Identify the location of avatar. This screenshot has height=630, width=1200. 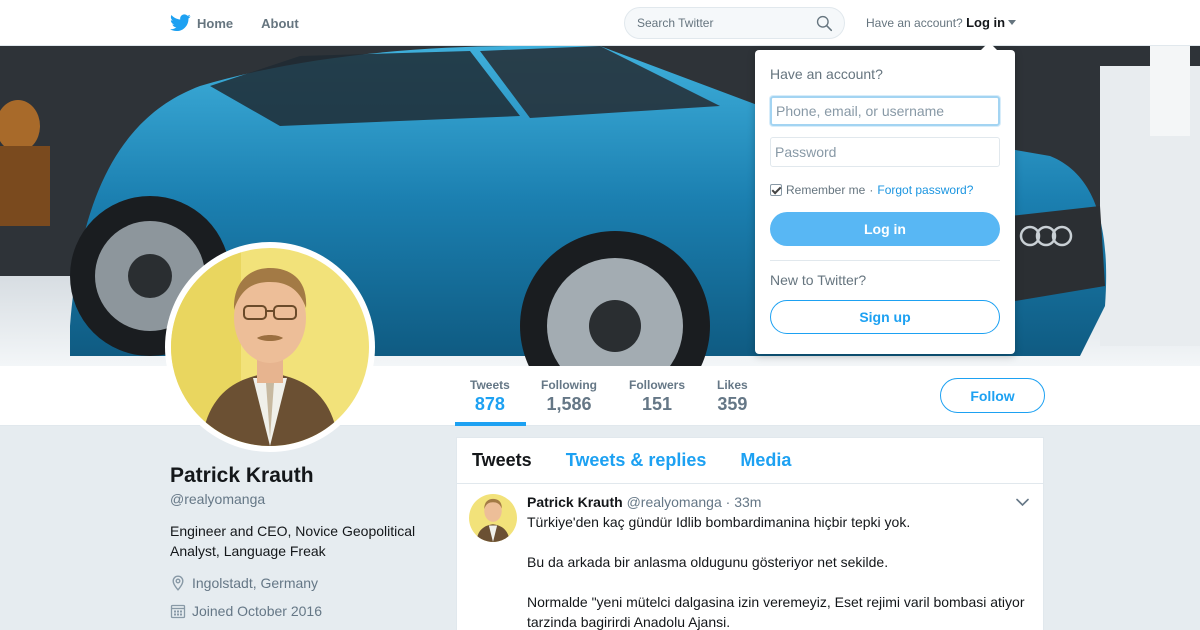
(270, 347).